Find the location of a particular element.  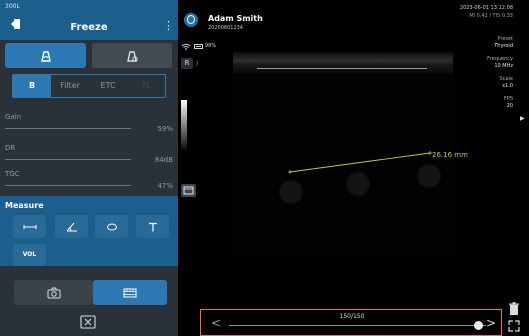

param-value: x1.0 is located at coordinates (507, 86).